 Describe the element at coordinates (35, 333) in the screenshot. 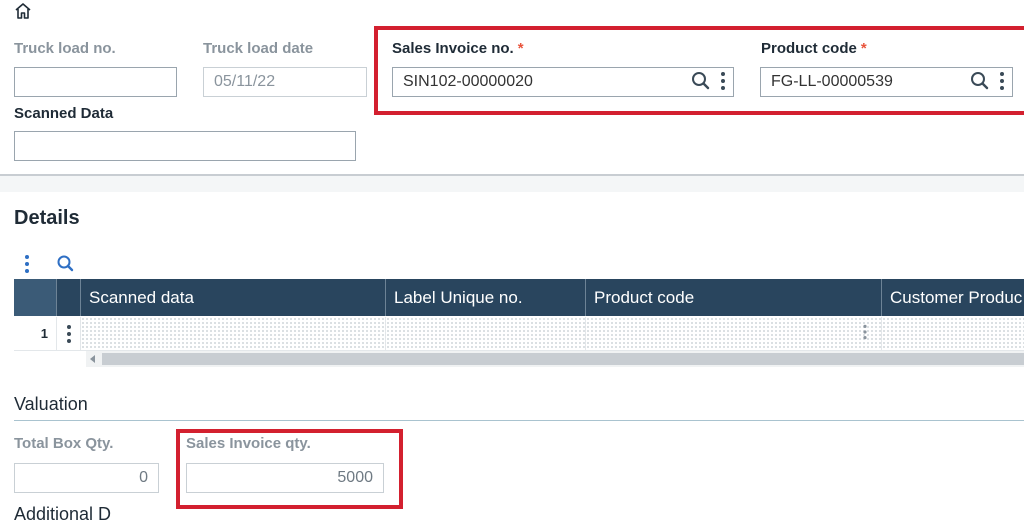

I see `row-number: 1` at that location.